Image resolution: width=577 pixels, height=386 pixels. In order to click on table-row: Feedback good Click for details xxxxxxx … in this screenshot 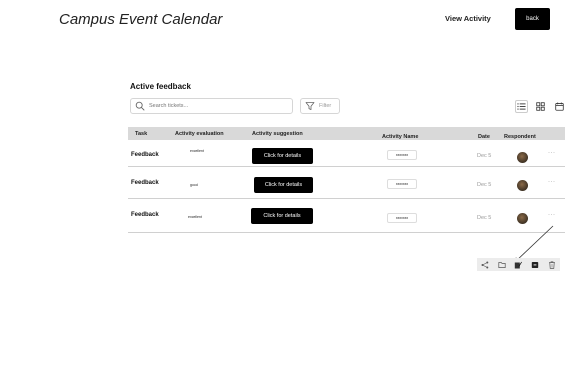, I will do `click(346, 183)`.